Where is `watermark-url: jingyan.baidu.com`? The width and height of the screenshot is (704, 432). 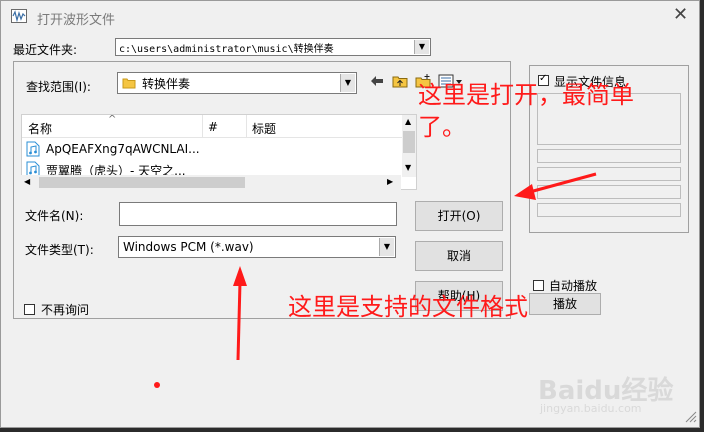 watermark-url: jingyan.baidu.com is located at coordinates (591, 408).